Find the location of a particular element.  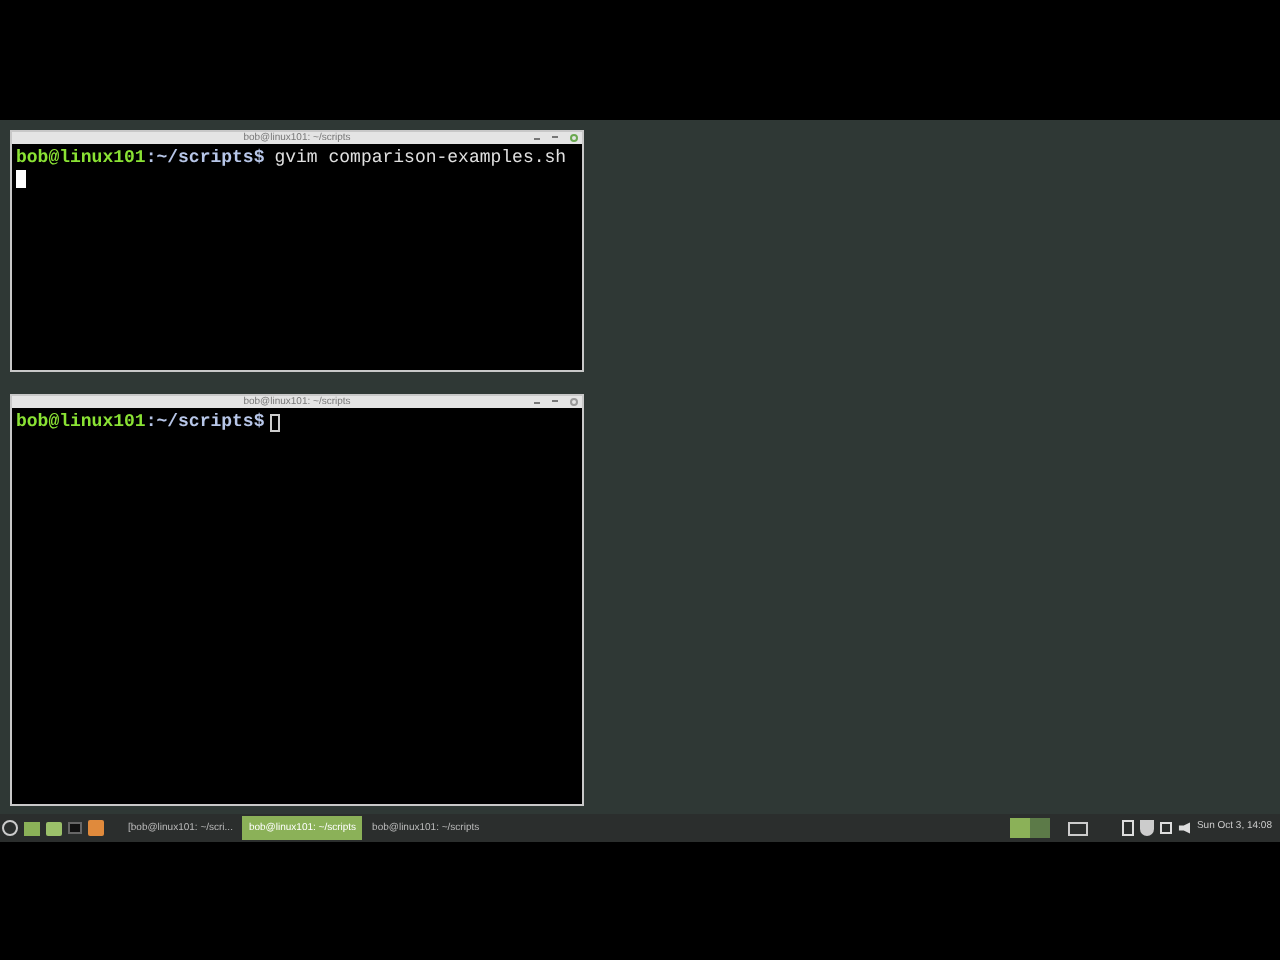

shield-icon is located at coordinates (1147, 828).